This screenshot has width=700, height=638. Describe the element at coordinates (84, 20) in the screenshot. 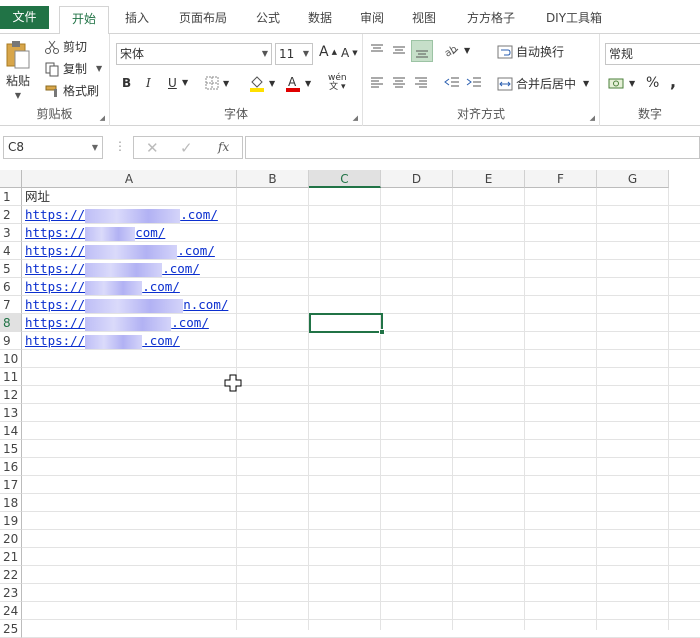

I see `tab-home: 开始` at that location.